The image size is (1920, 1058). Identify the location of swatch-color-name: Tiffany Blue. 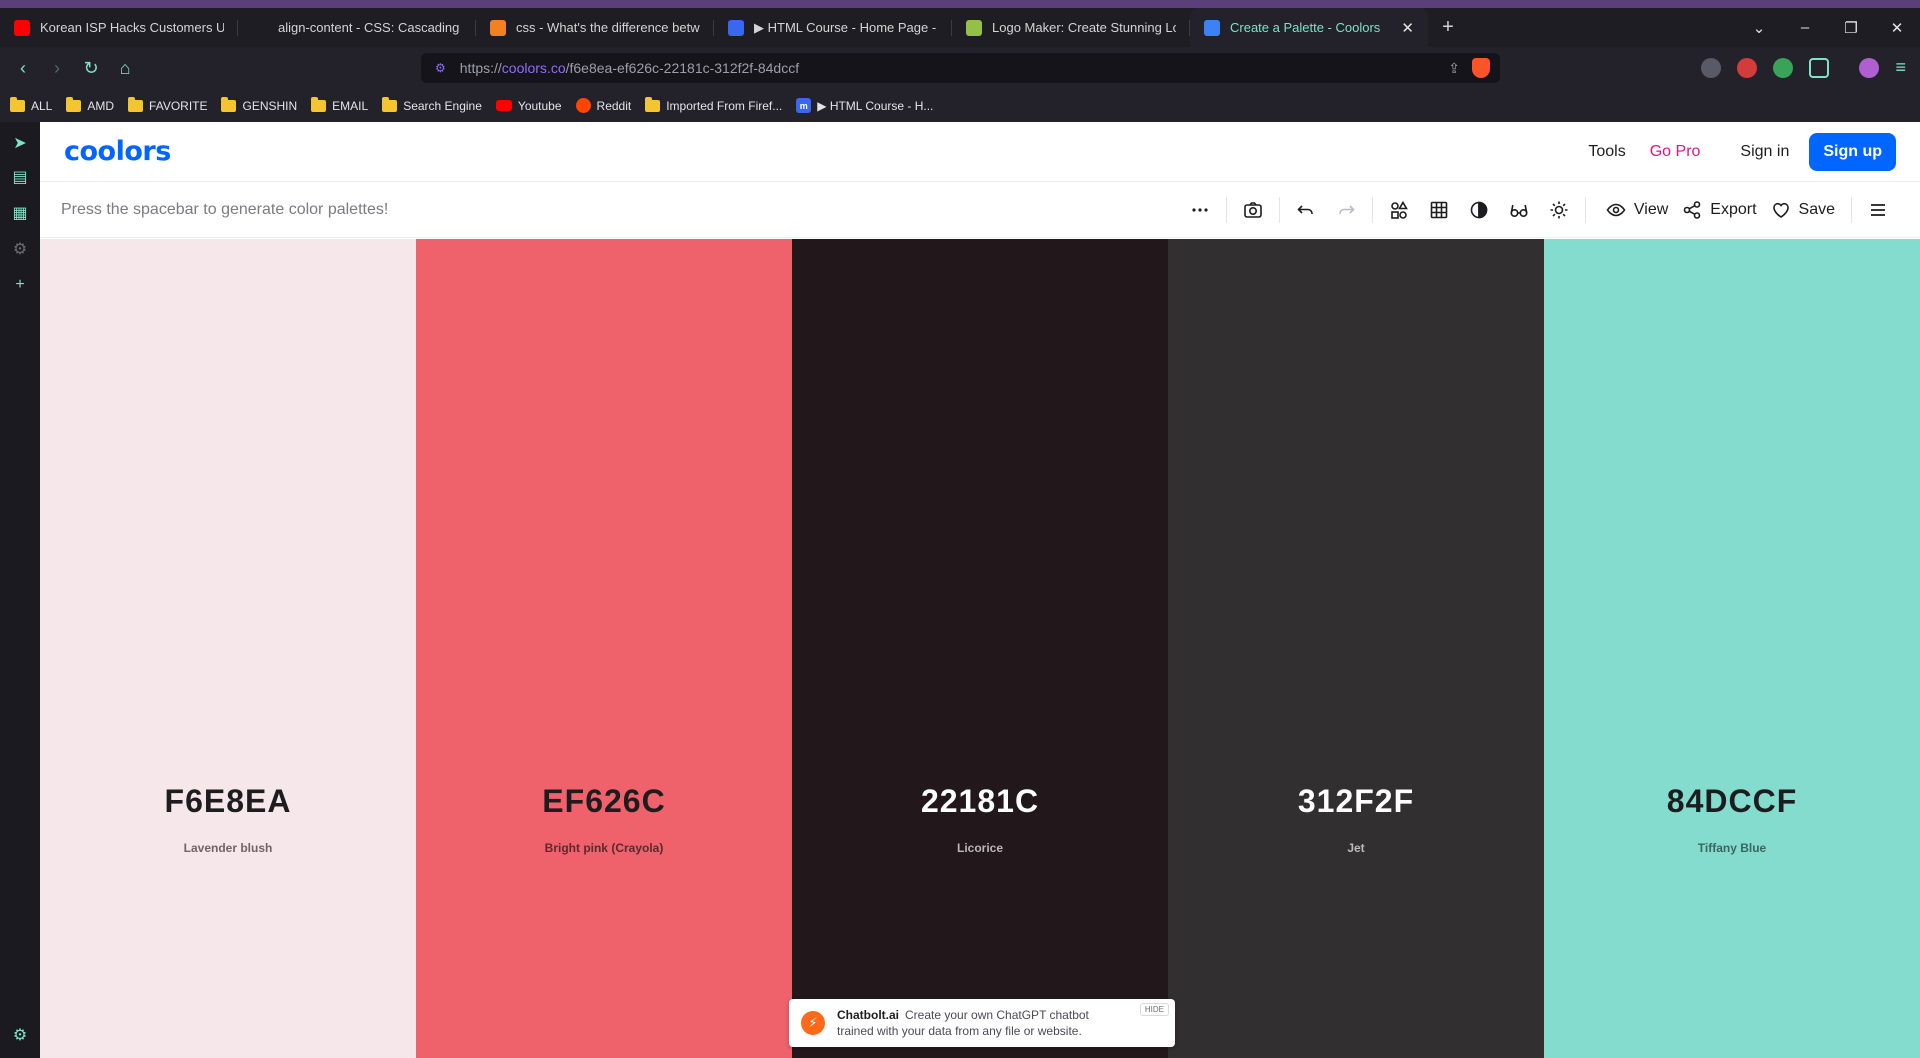
(1732, 848).